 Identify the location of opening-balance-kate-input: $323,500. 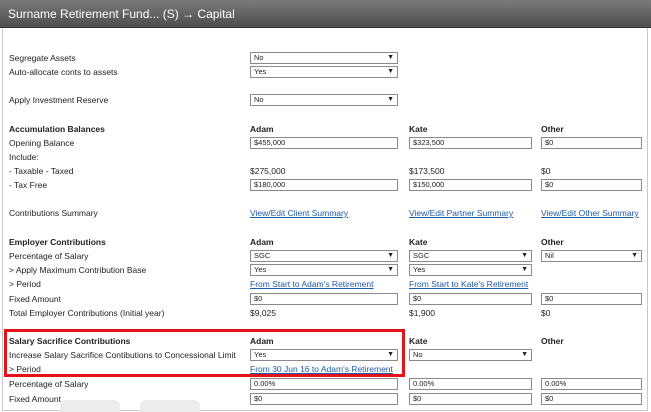
(470, 143).